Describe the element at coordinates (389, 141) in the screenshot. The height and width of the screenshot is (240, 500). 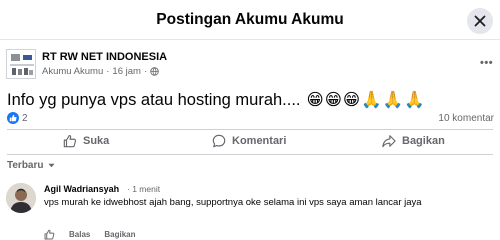
I see `share-icon` at that location.